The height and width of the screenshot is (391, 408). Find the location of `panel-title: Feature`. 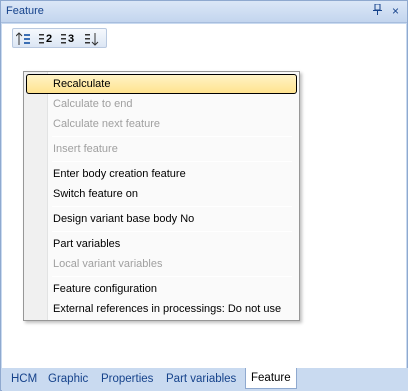

panel-title: Feature is located at coordinates (25, 11).